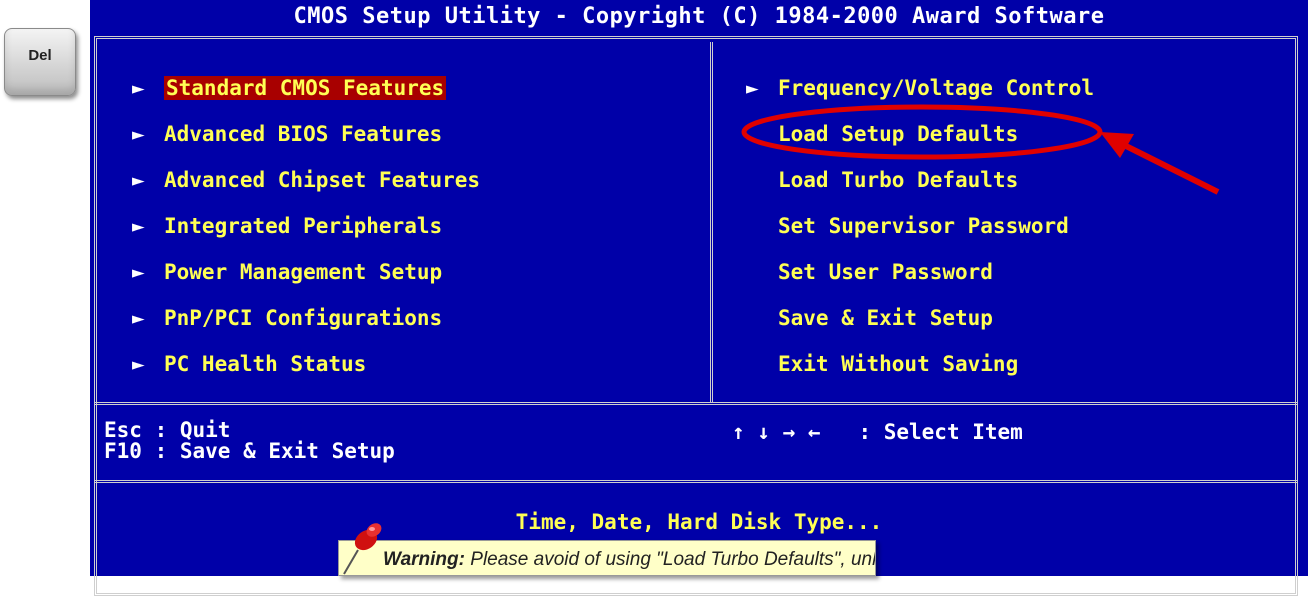  Describe the element at coordinates (265, 364) in the screenshot. I see `menu-item-label: PC Health Status` at that location.